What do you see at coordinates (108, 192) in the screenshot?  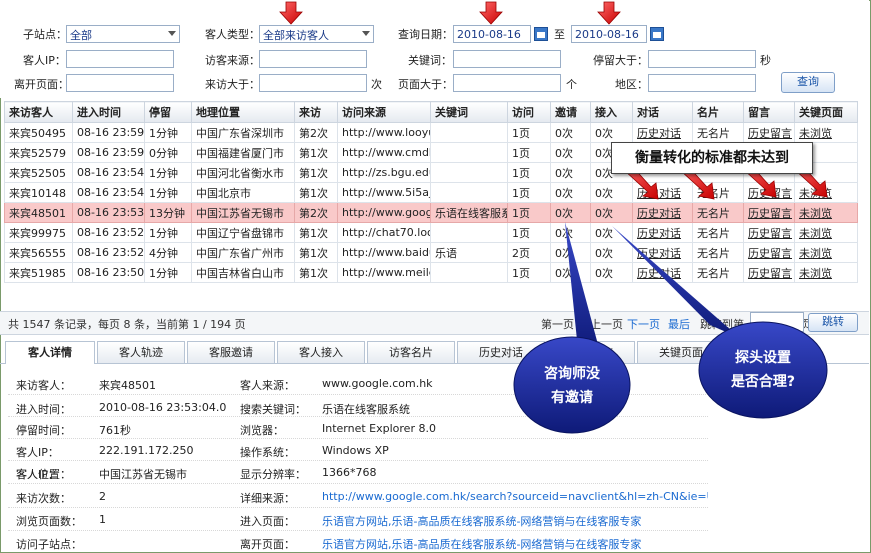 I see `table-cell-time: 08-16 23:54` at bounding box center [108, 192].